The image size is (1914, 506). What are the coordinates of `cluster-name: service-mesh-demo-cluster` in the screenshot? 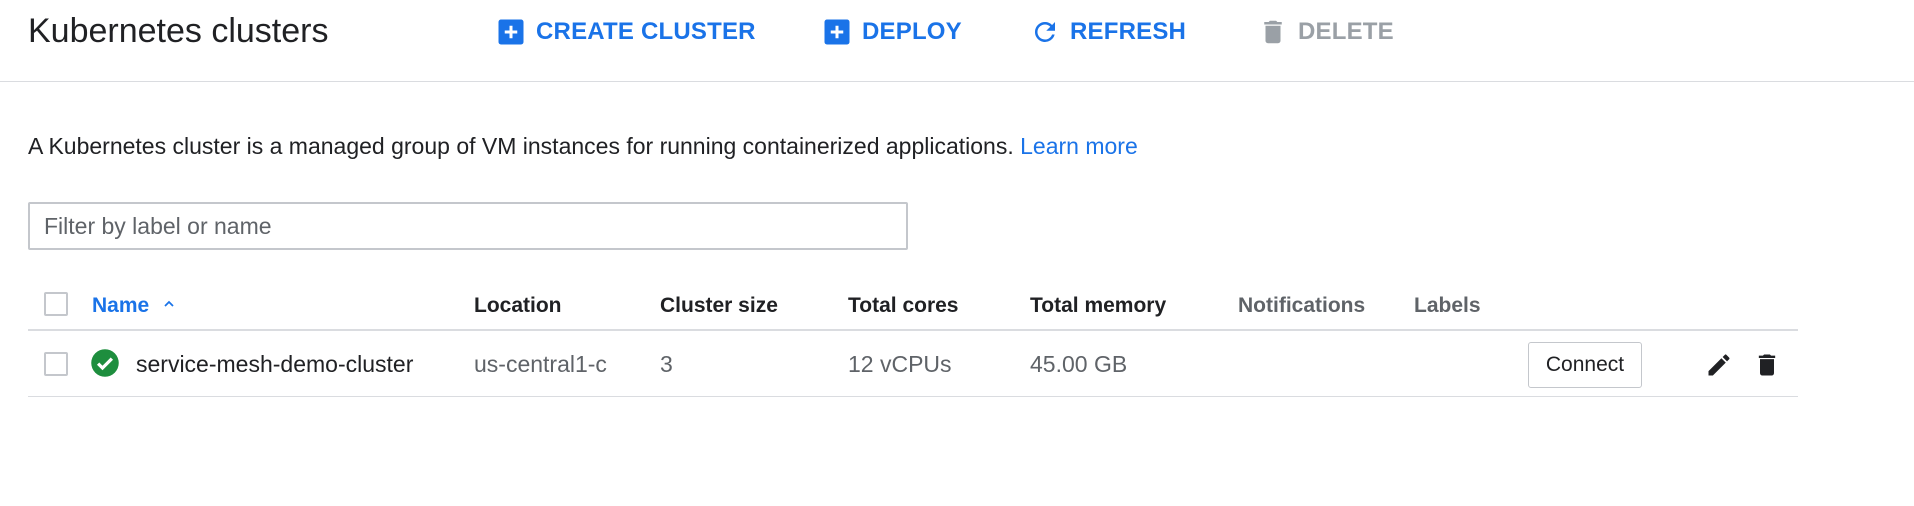 It's located at (274, 364).